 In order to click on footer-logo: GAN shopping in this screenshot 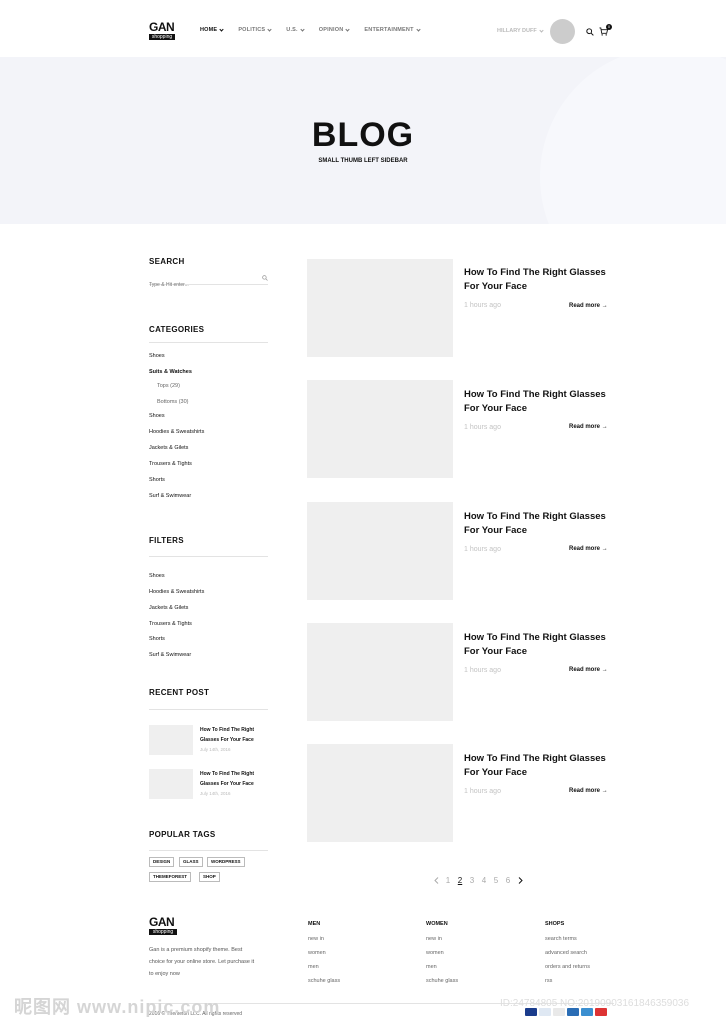, I will do `click(163, 926)`.